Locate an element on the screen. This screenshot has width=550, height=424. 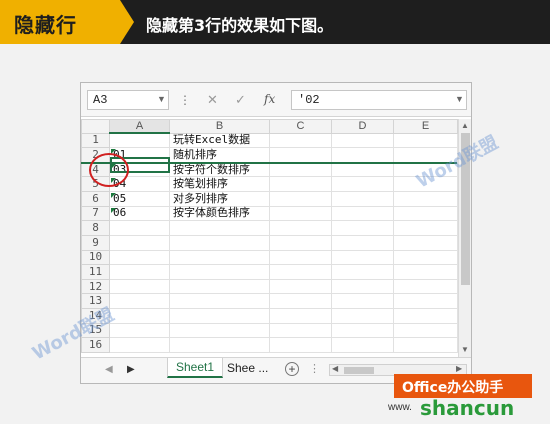
confirm-icon: ✓ is located at coordinates (240, 100).